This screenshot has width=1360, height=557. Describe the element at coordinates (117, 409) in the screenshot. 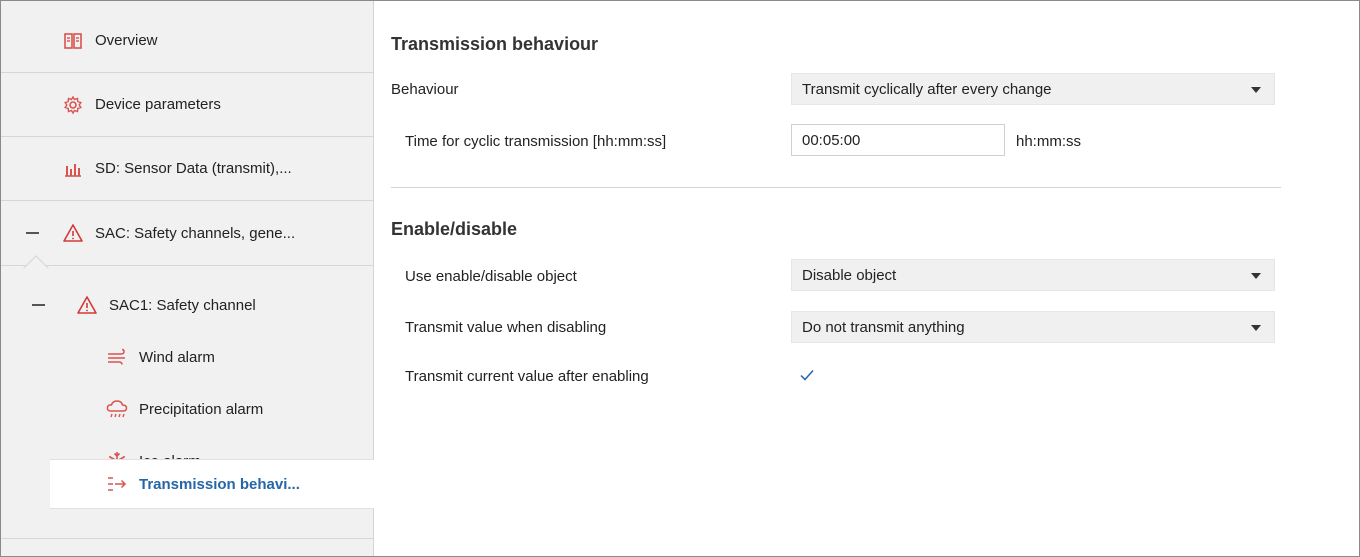

I see `rain-icon` at that location.